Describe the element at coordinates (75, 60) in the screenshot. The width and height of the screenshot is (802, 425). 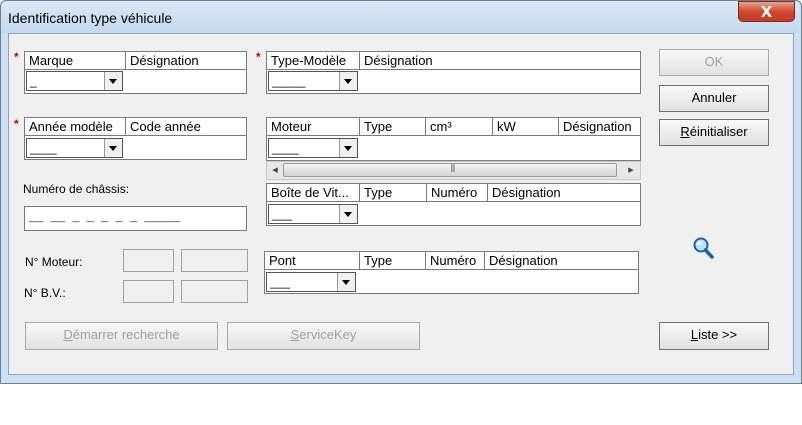
I see `marque-header: Marque` at that location.